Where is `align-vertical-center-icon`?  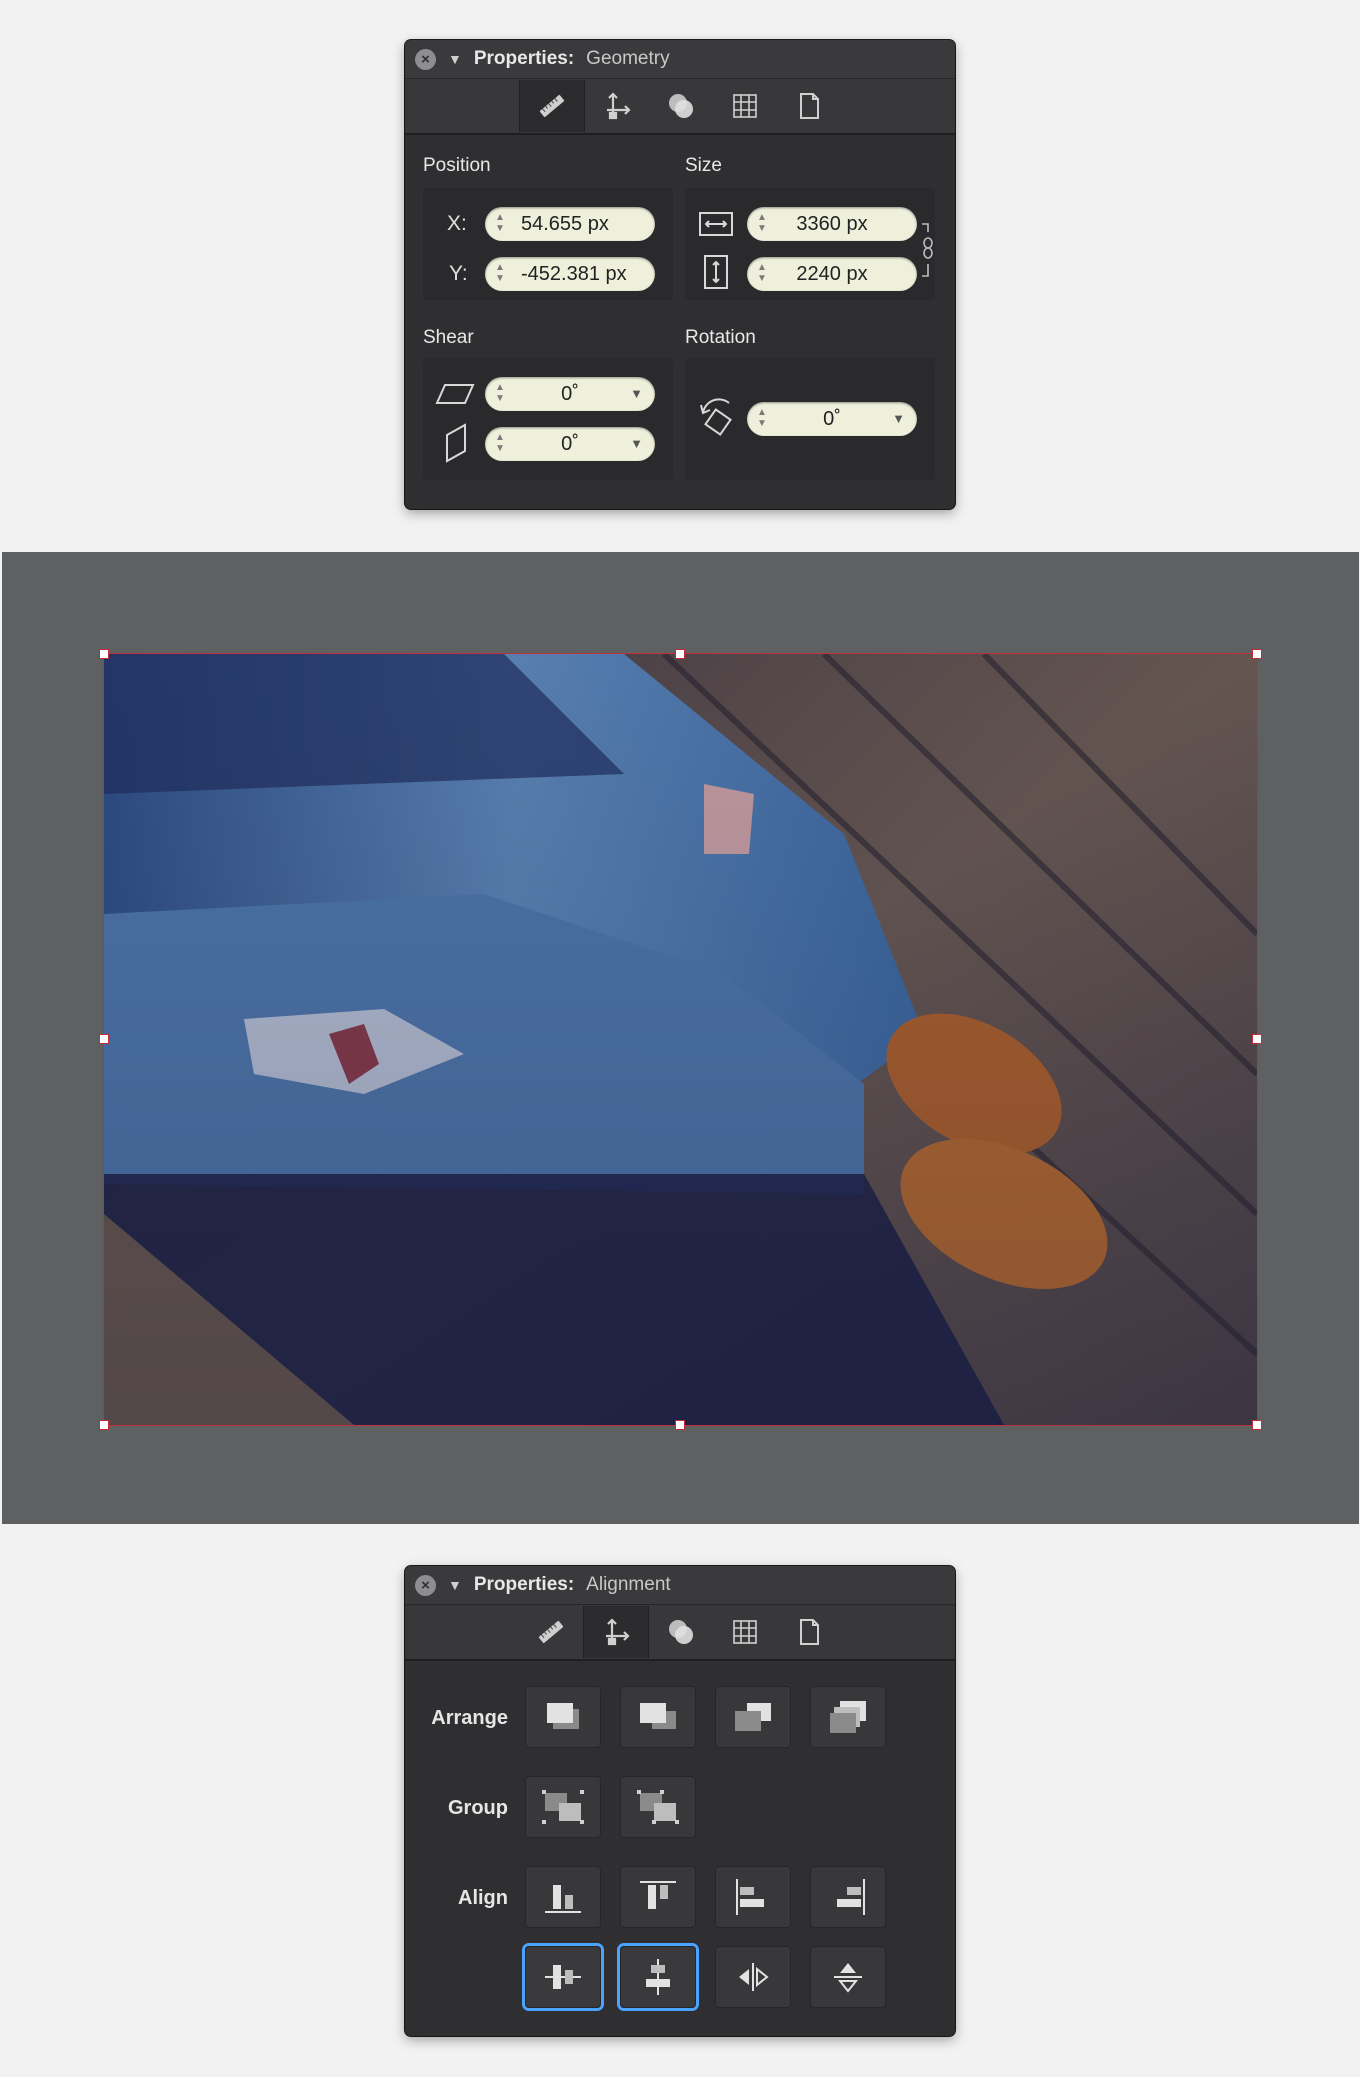 align-vertical-center-icon is located at coordinates (658, 1977).